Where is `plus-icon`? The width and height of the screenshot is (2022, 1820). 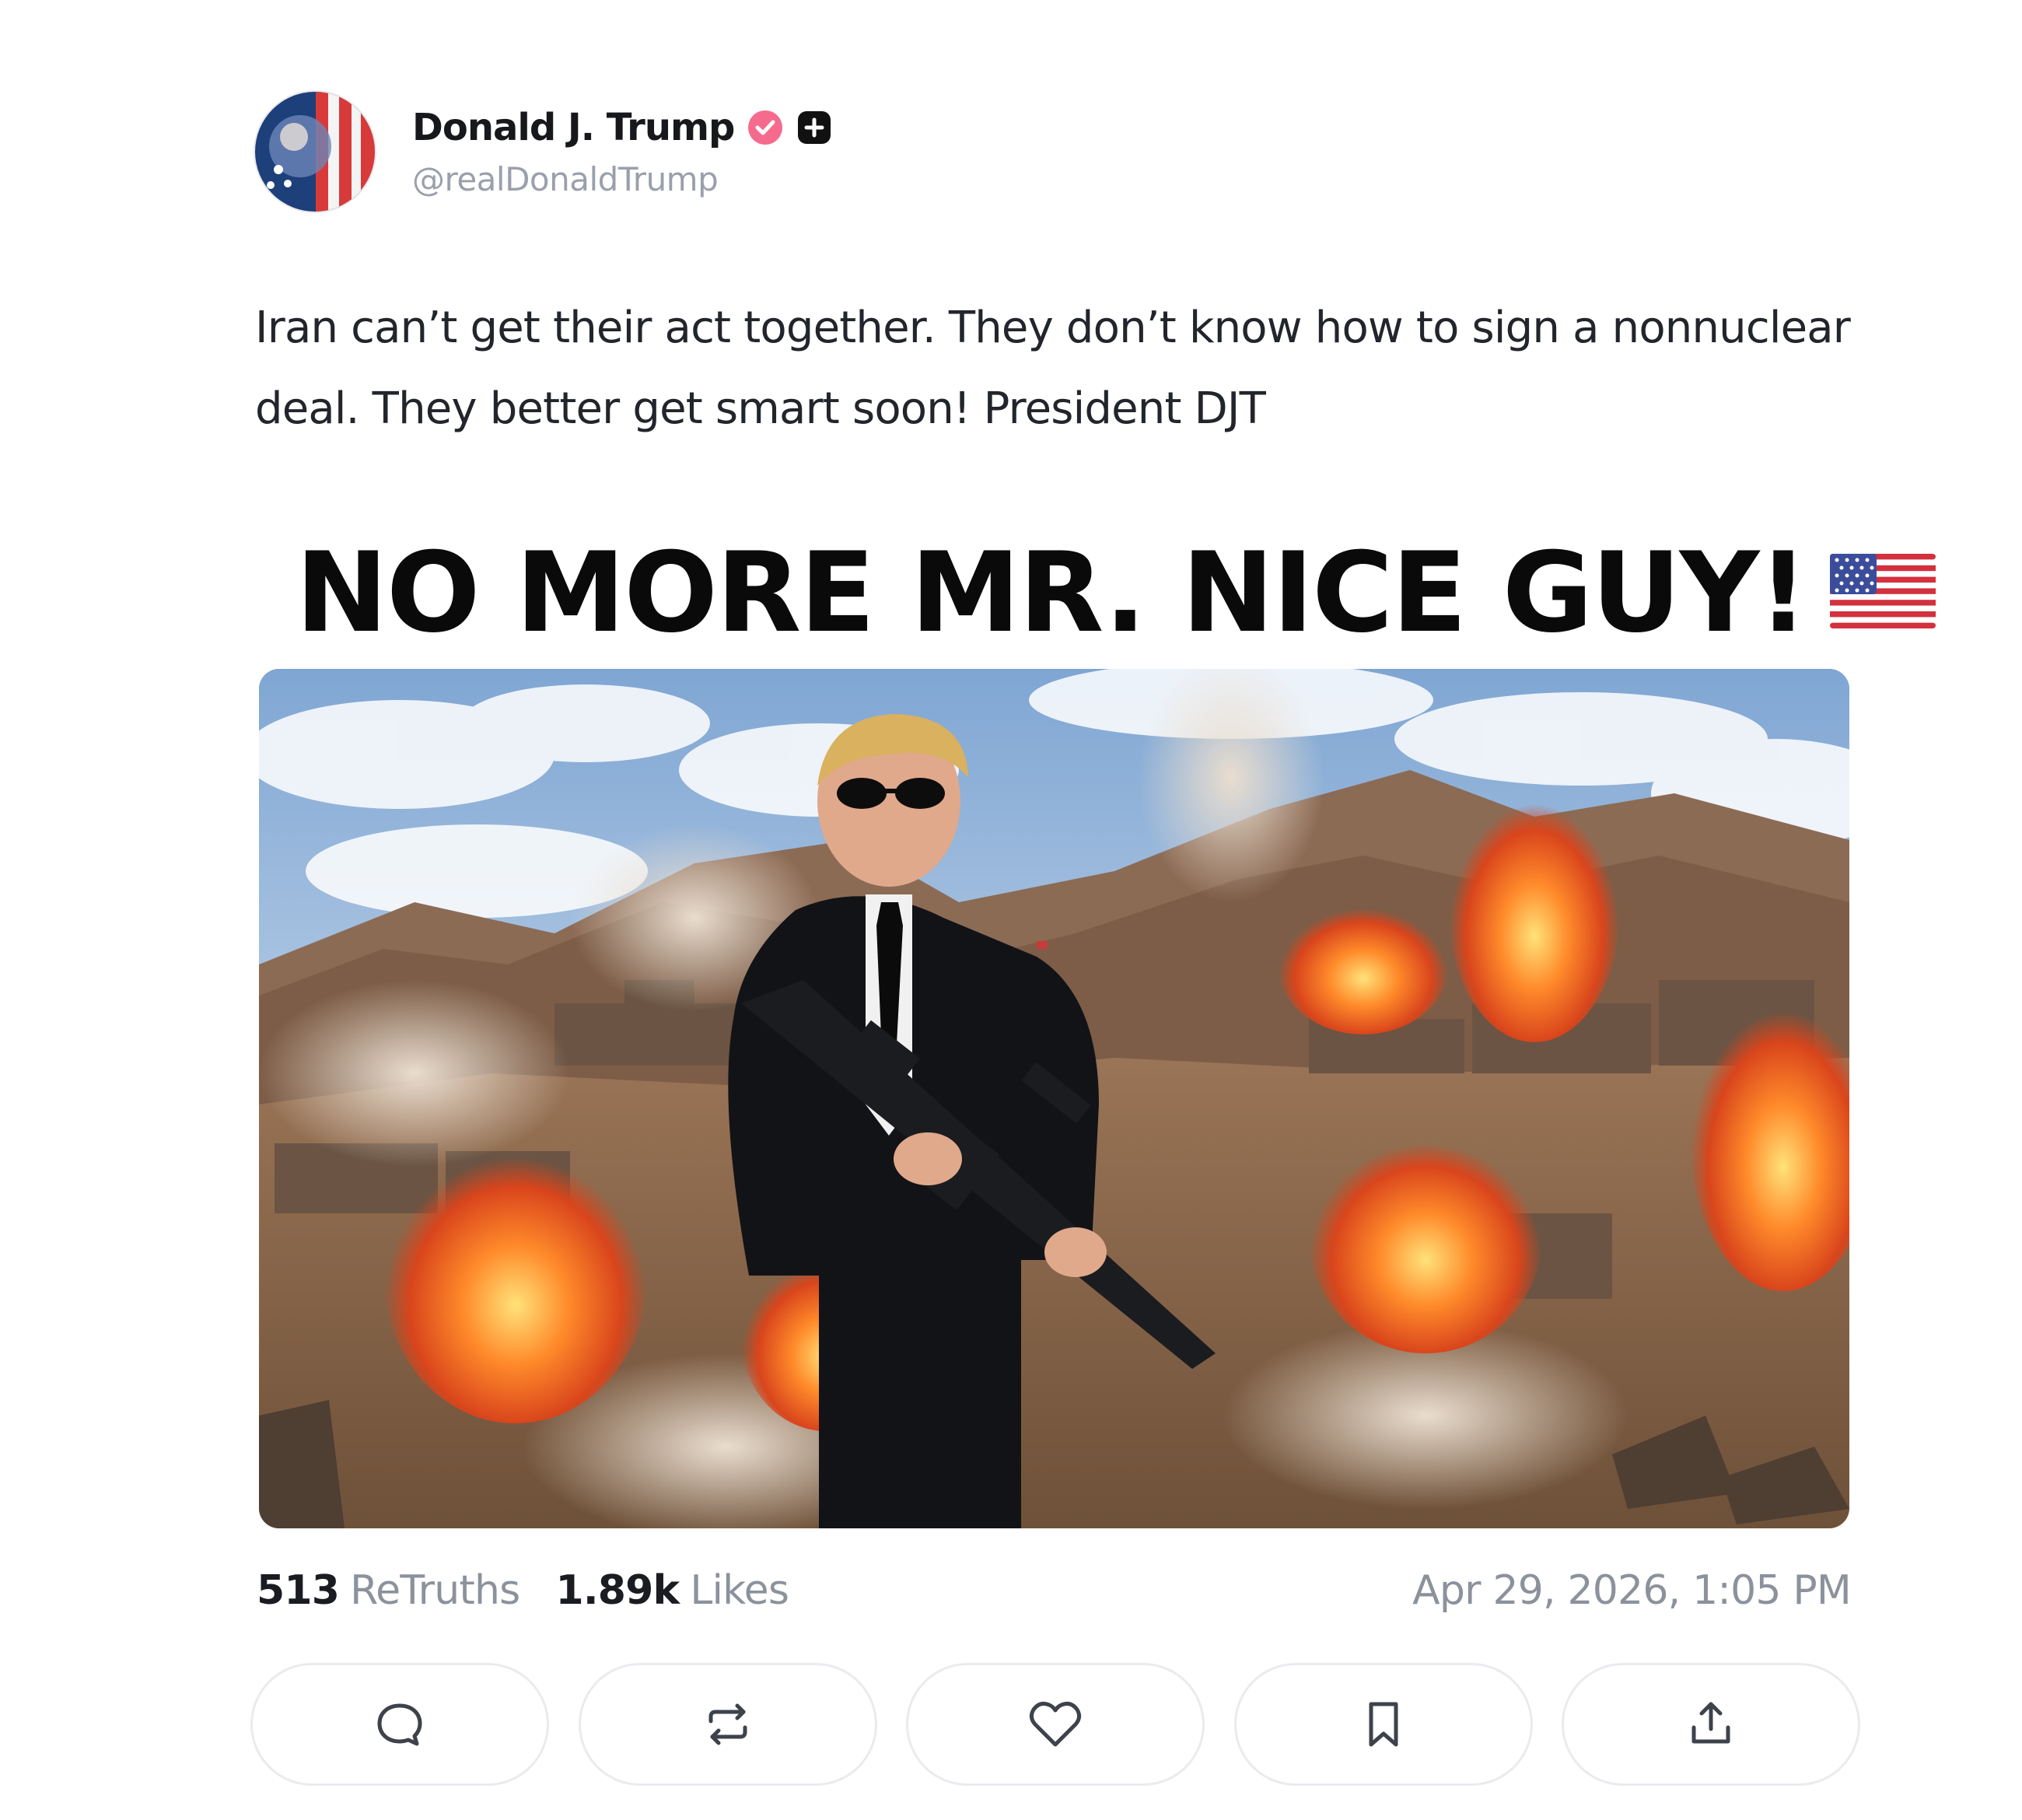
plus-icon is located at coordinates (814, 128).